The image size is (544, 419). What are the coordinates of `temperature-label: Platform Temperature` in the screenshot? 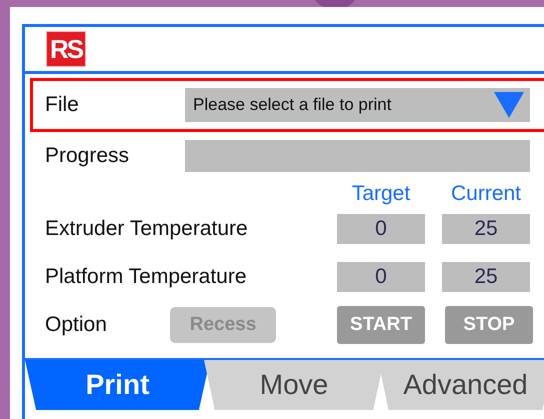 It's located at (146, 277).